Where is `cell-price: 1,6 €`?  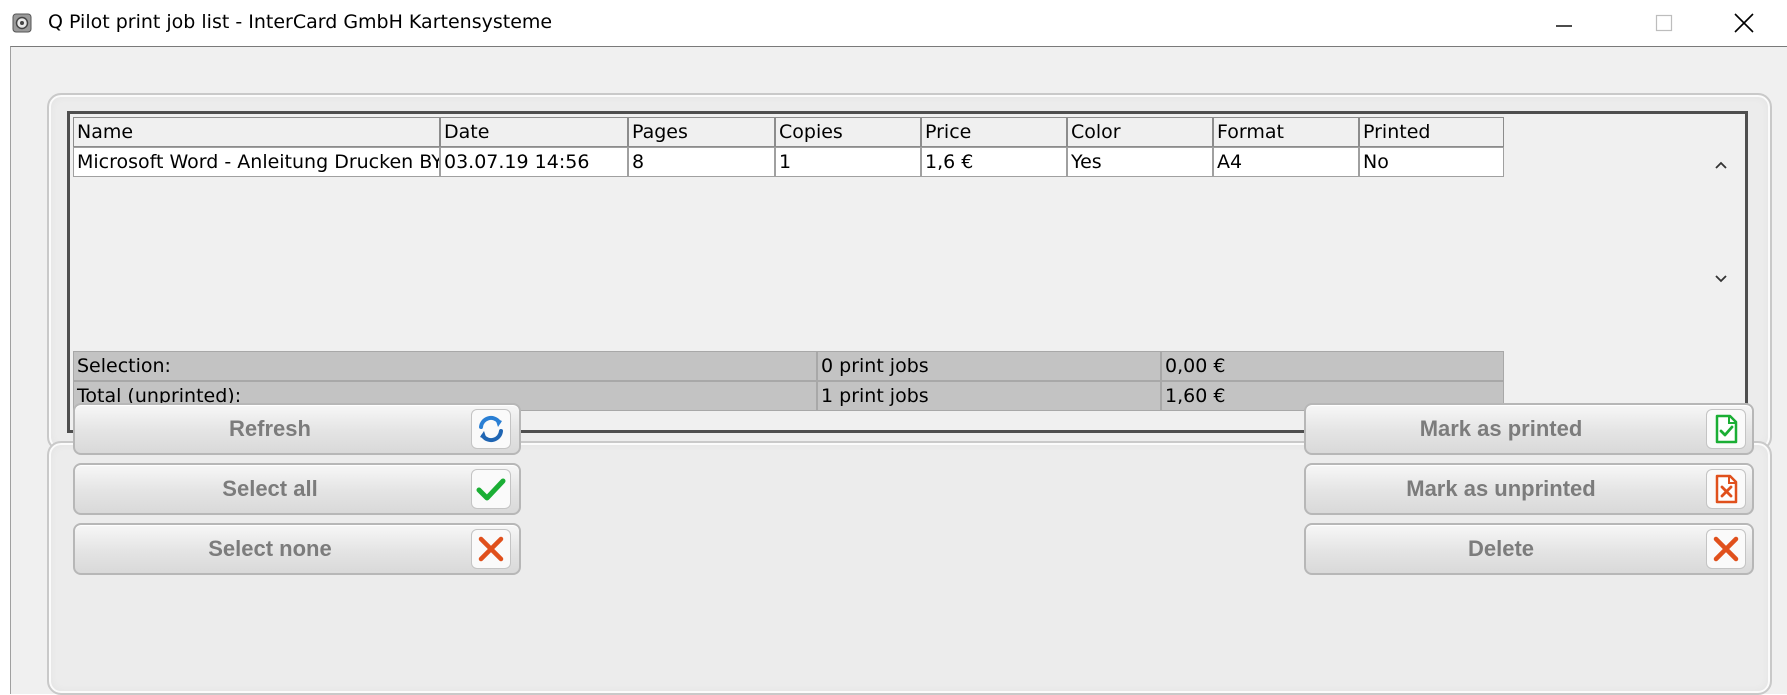
cell-price: 1,6 € is located at coordinates (994, 162).